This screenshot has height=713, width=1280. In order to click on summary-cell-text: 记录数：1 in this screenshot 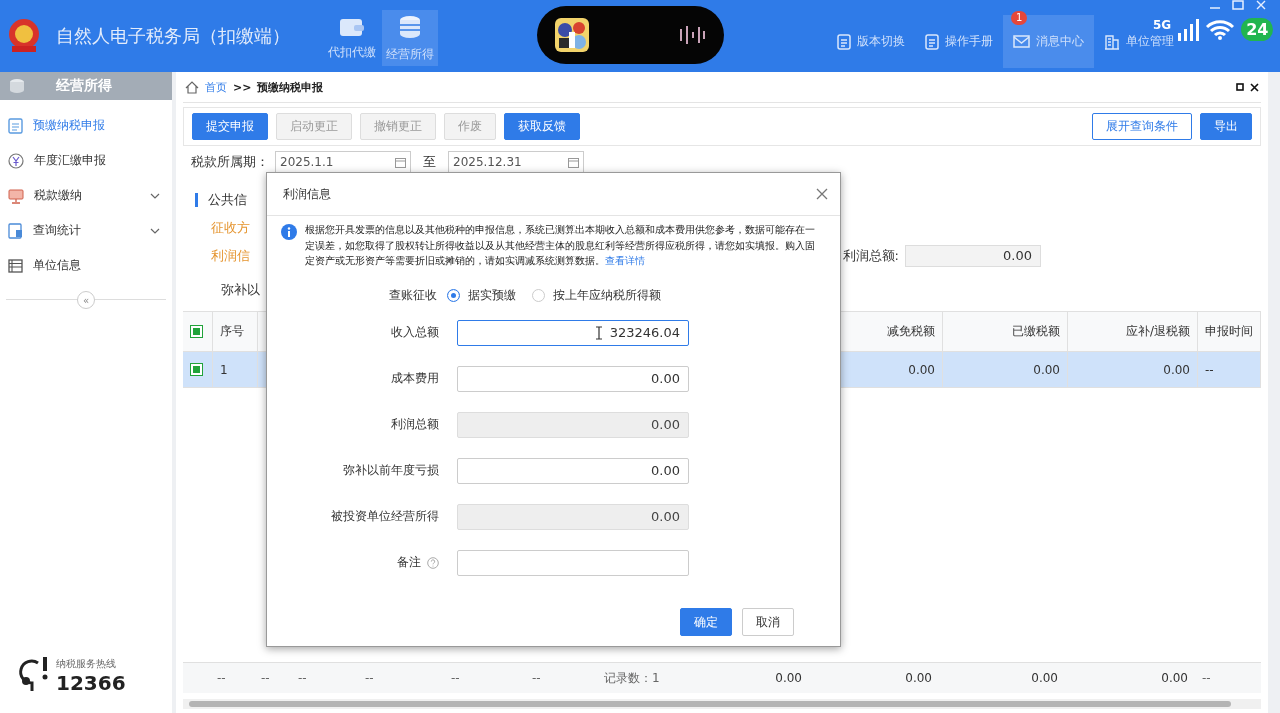, I will do `click(632, 678)`.